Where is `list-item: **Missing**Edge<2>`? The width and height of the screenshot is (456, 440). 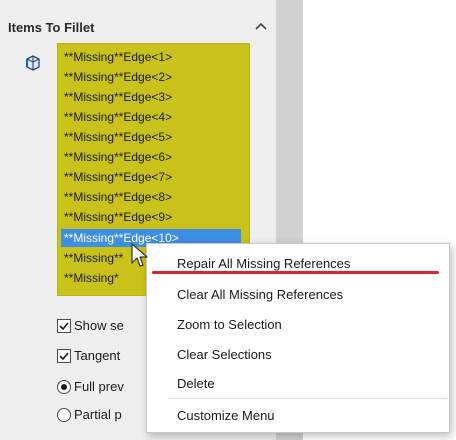
list-item: **Missing**Edge<2> is located at coordinates (118, 77).